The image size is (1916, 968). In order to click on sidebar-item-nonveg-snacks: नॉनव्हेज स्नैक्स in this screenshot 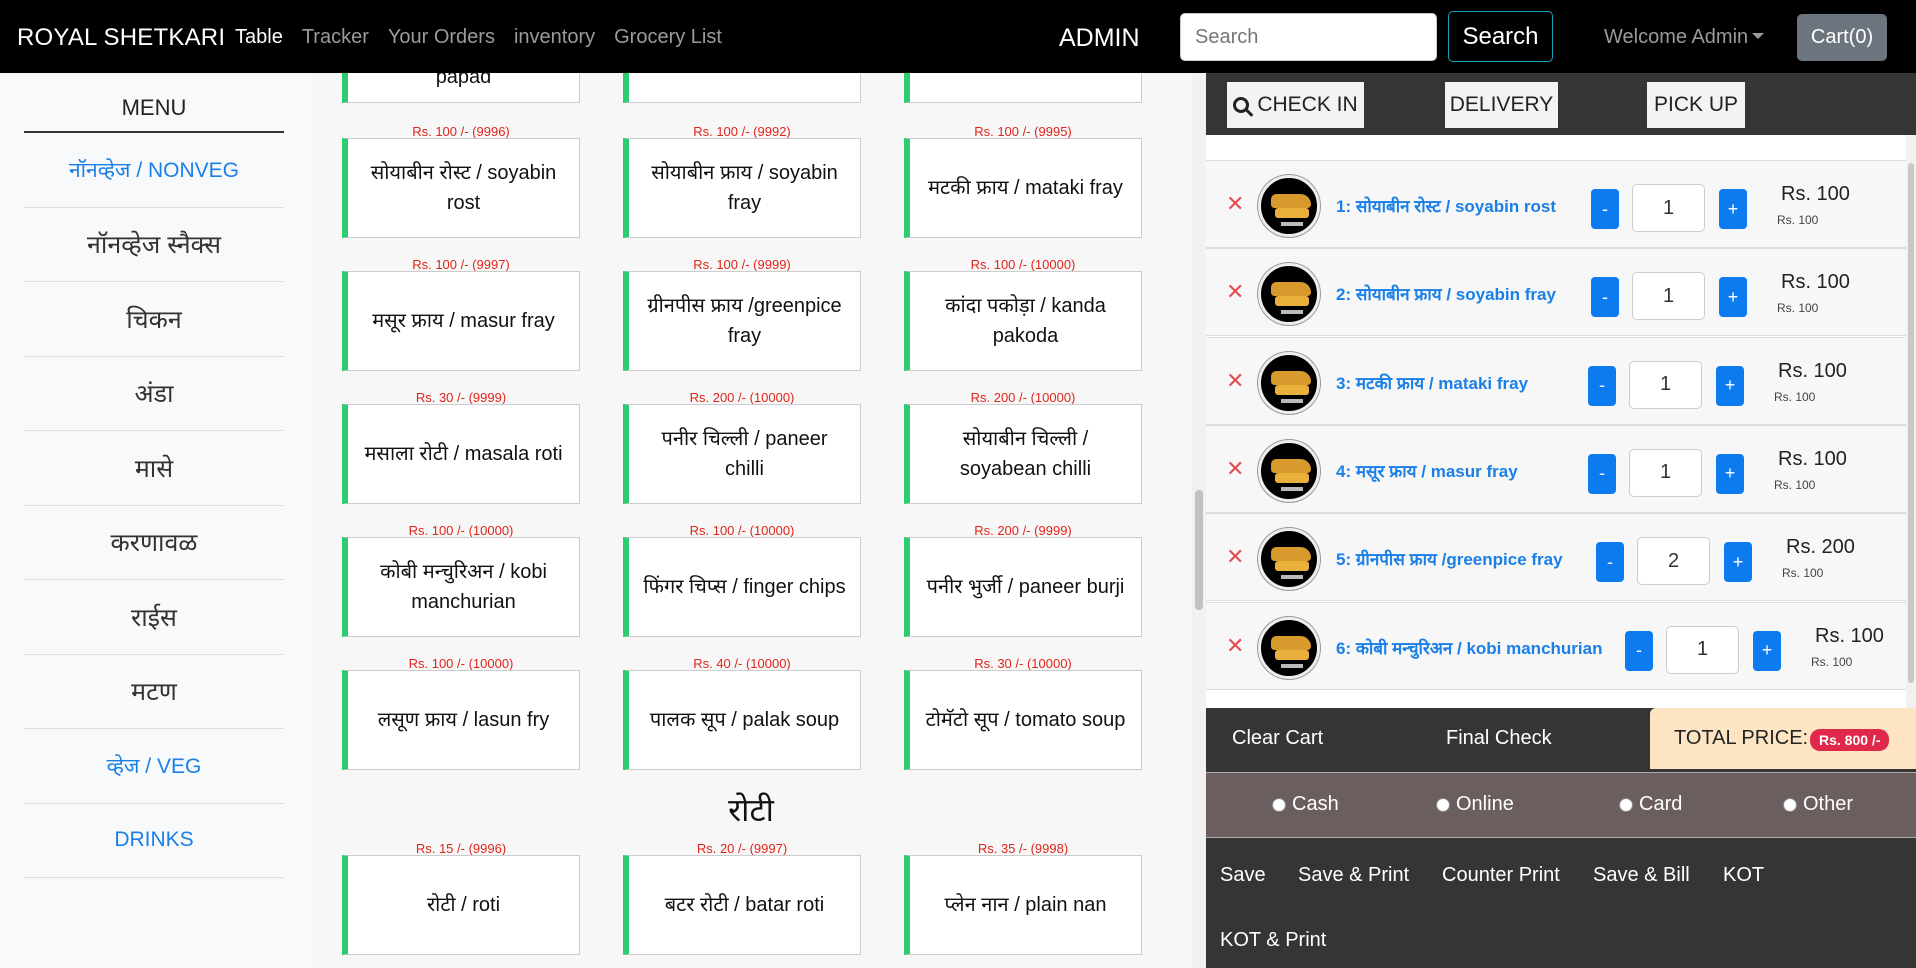, I will do `click(154, 245)`.